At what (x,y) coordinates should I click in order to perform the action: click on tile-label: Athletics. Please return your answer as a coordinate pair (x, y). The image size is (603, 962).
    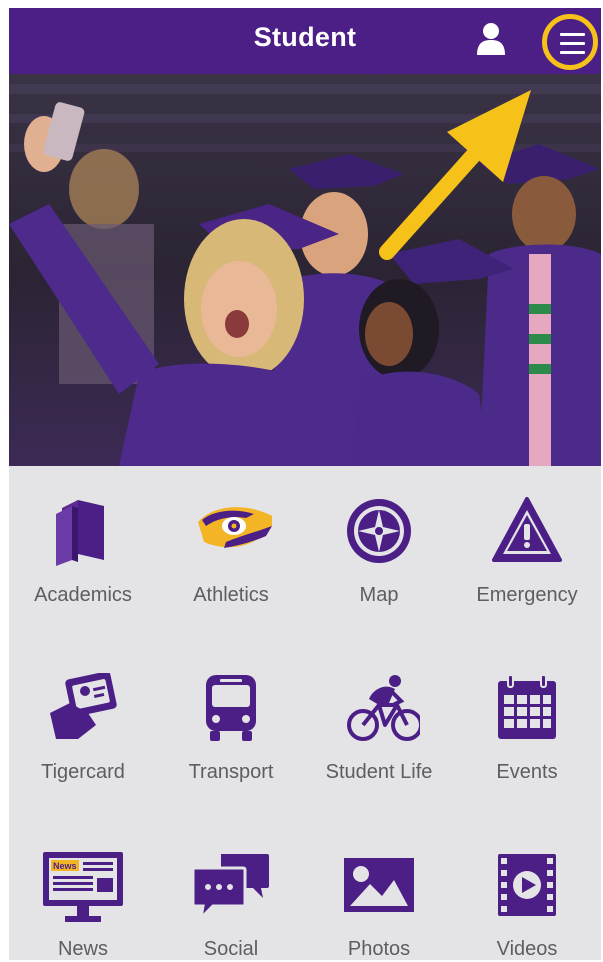
    Looking at the image, I should click on (231, 595).